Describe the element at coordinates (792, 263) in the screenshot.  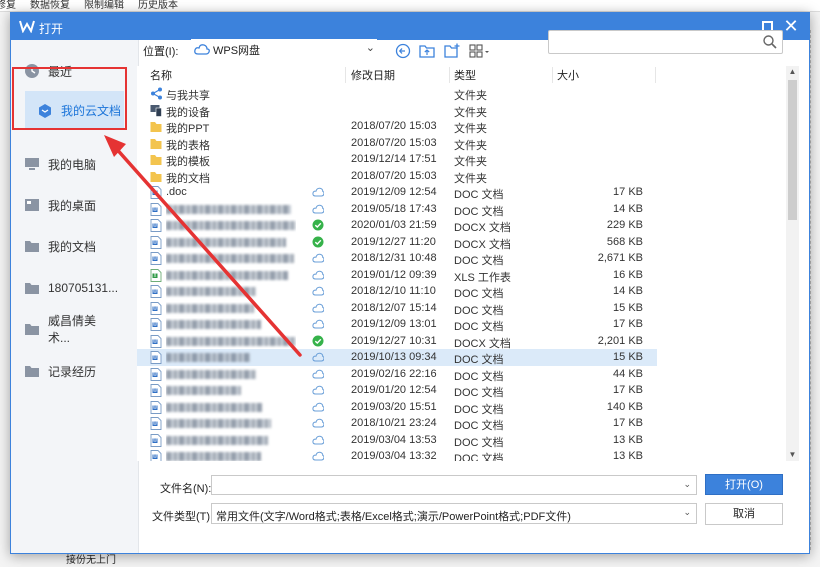
I see `vertical-scrollbar: ▲ ▼` at that location.